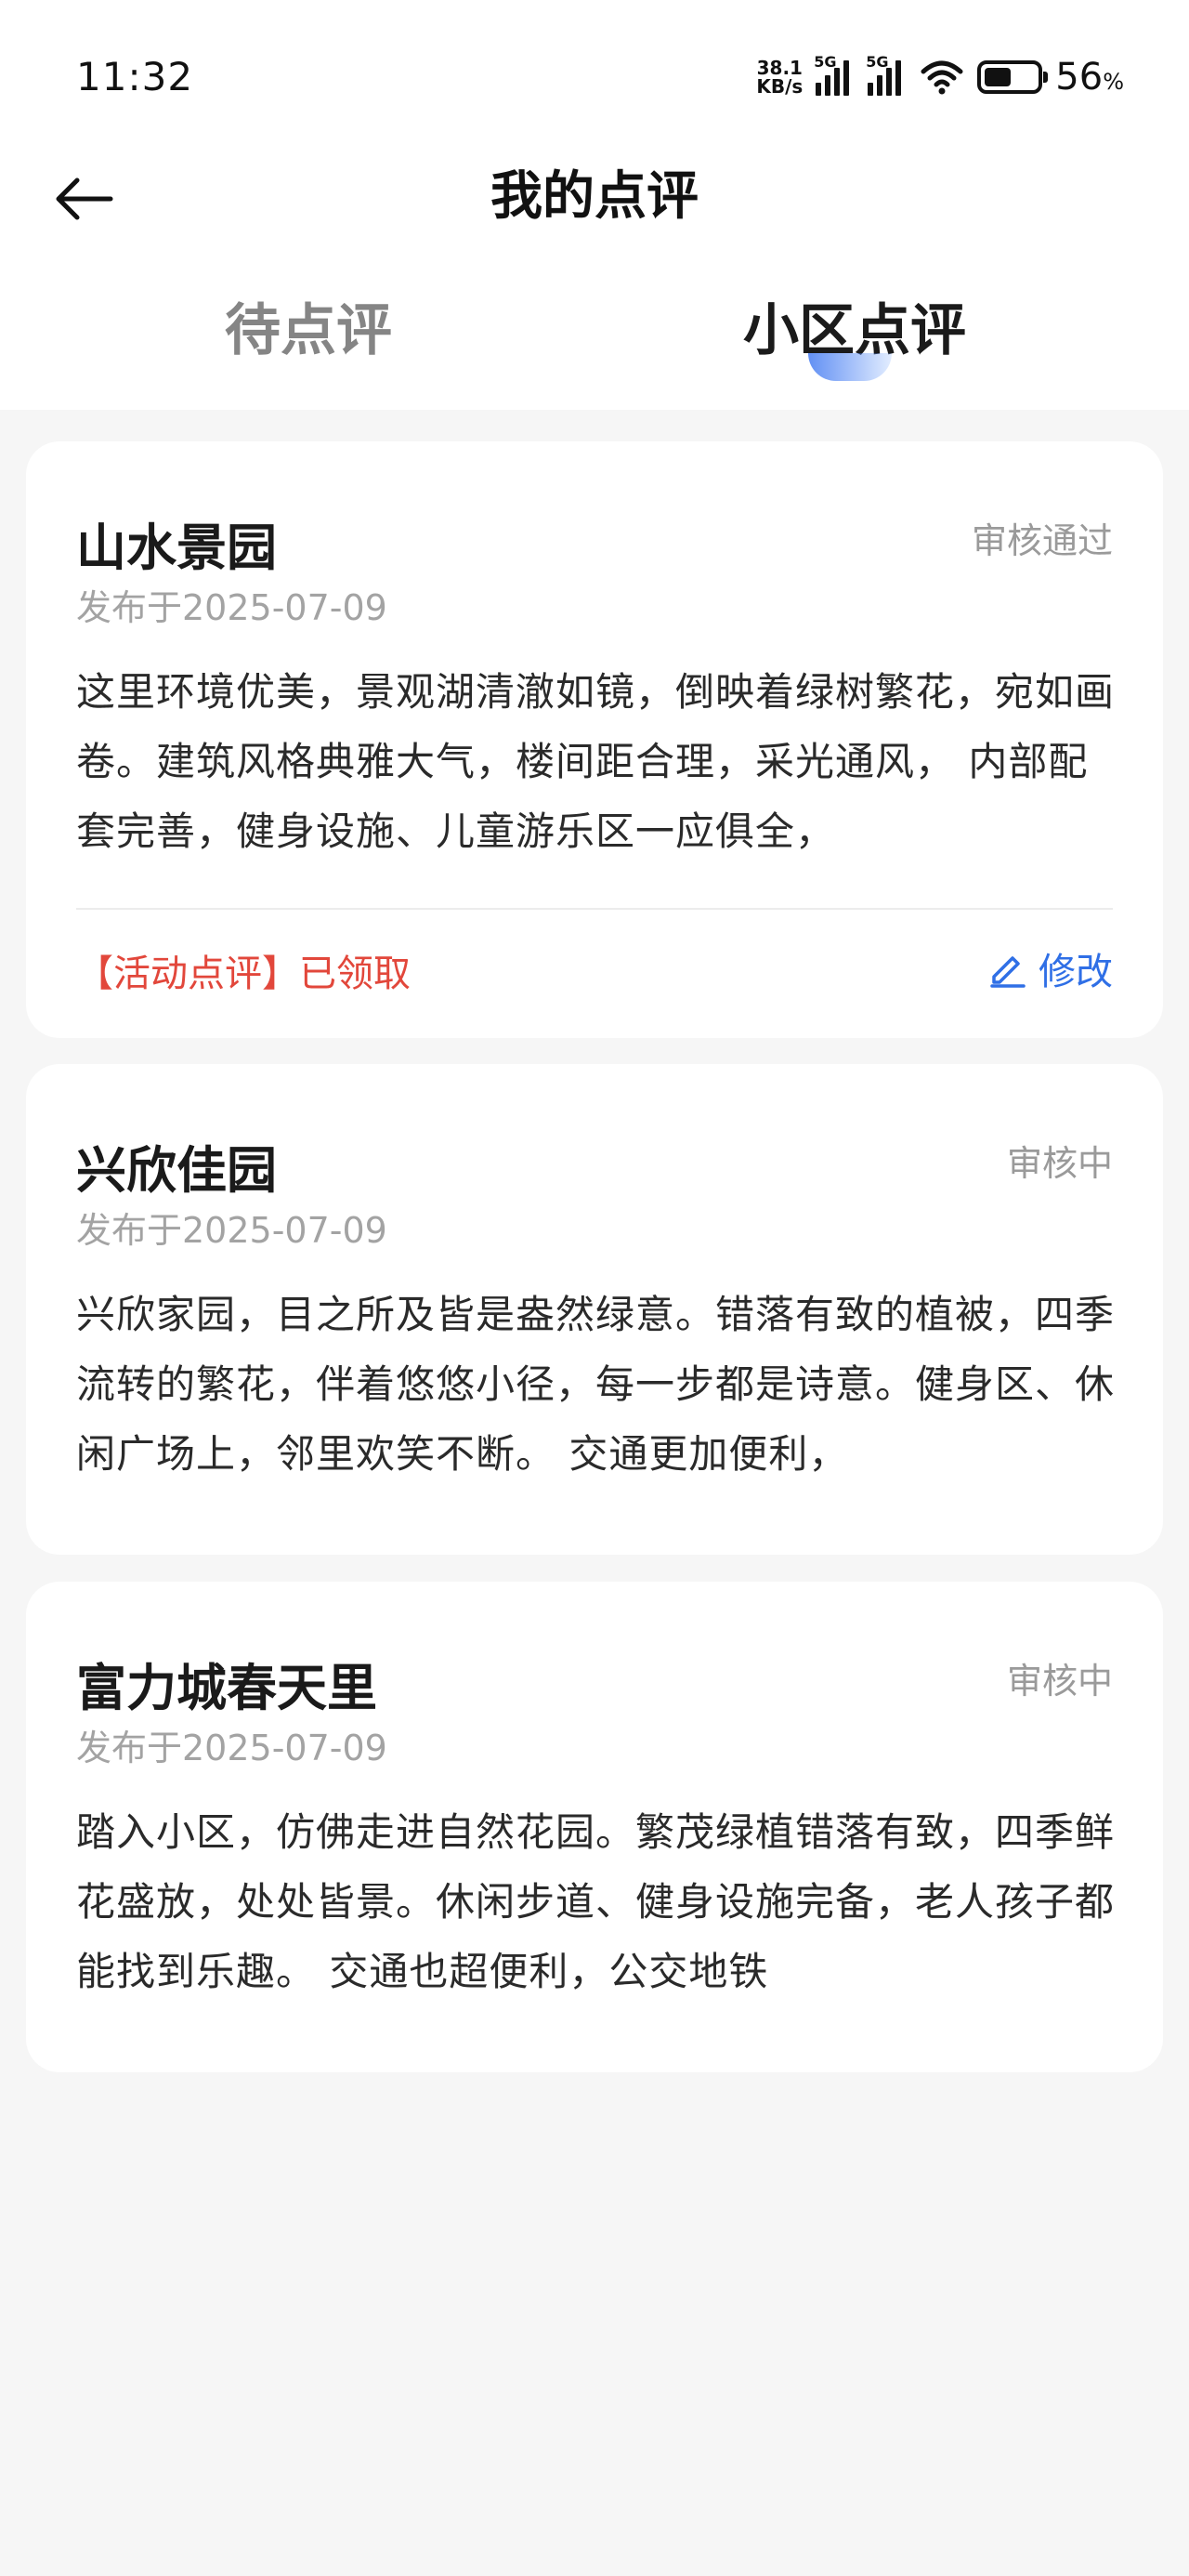  What do you see at coordinates (594, 909) in the screenshot?
I see `divider` at bounding box center [594, 909].